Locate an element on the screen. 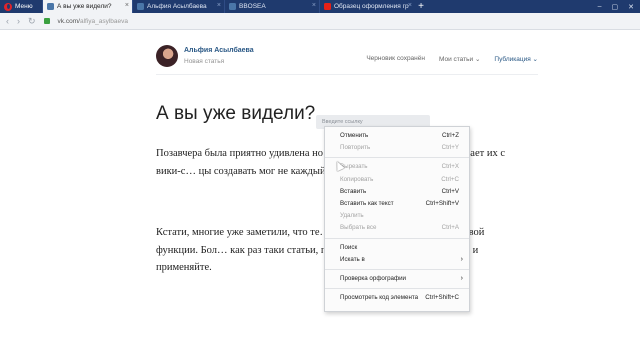  menu-item-shortcut: Ctrl+V is located at coordinates (450, 191).